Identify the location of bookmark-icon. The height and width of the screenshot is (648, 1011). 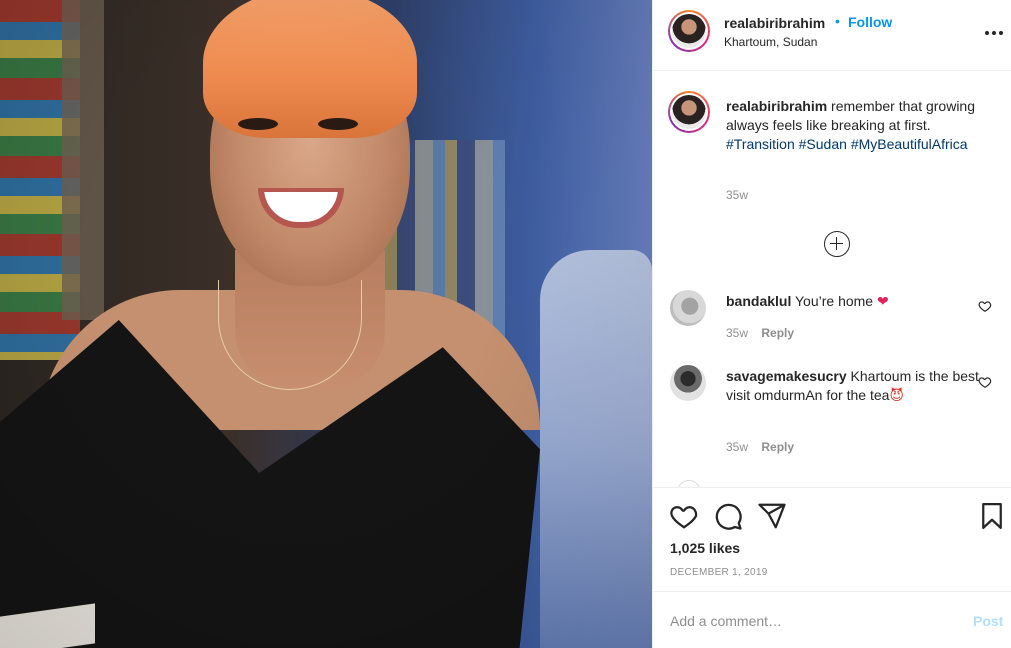
(992, 516).